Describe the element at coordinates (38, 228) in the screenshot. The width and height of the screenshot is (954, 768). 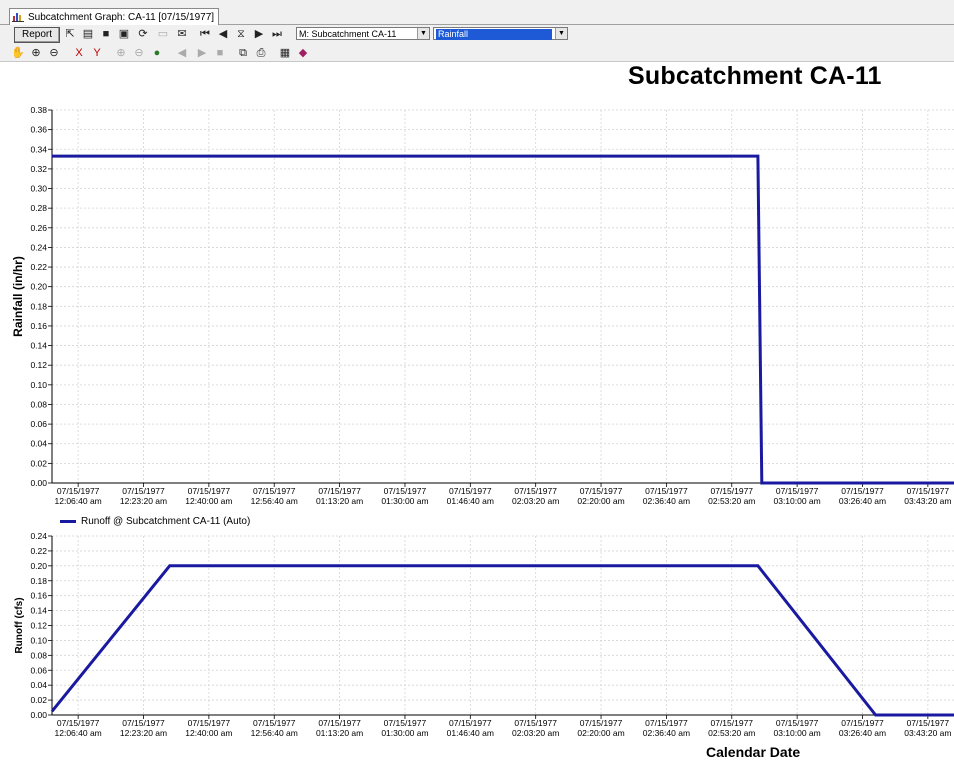
I see `y-tick-label: 0.26` at that location.